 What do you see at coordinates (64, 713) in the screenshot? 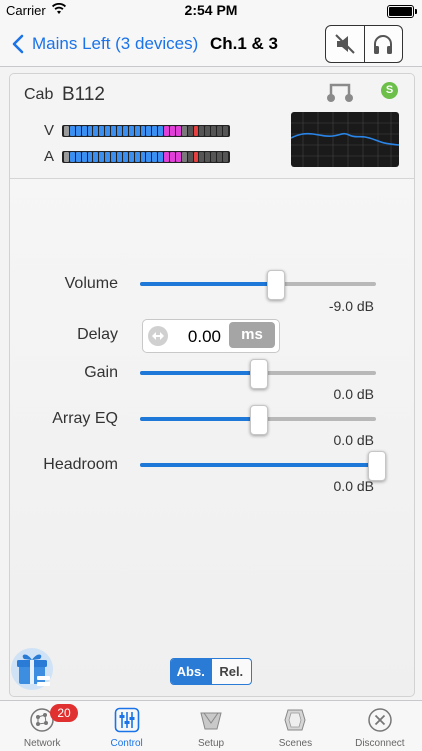
I see `network-badge: 20` at bounding box center [64, 713].